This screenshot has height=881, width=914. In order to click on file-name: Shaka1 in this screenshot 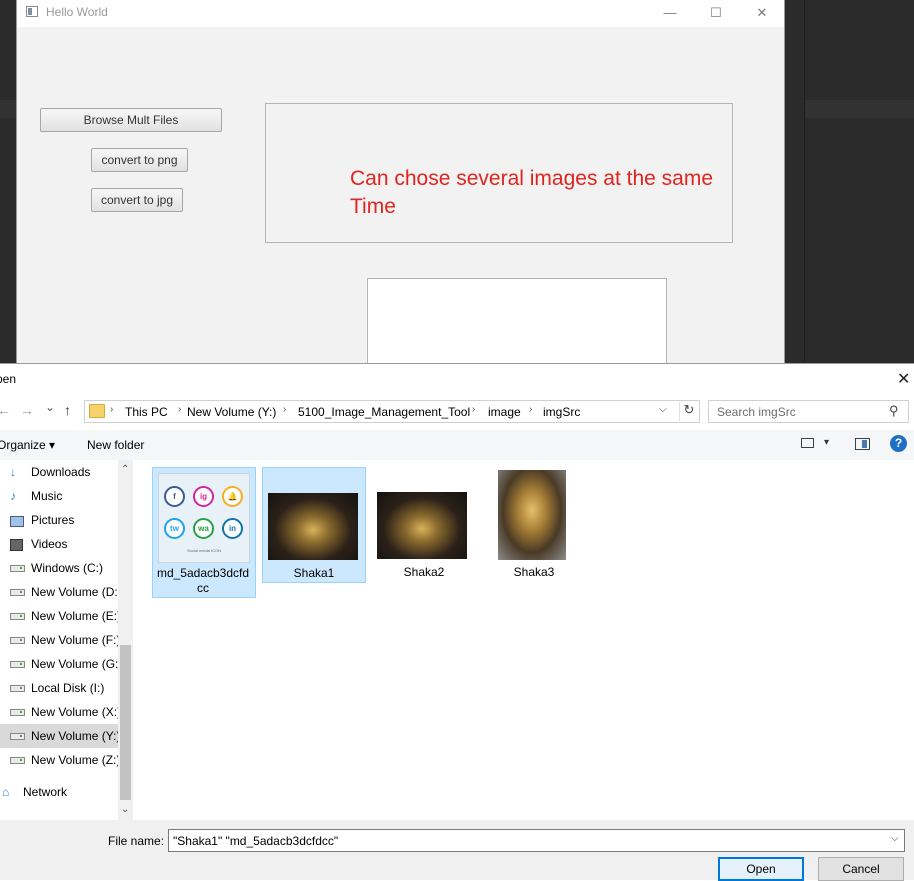, I will do `click(314, 573)`.